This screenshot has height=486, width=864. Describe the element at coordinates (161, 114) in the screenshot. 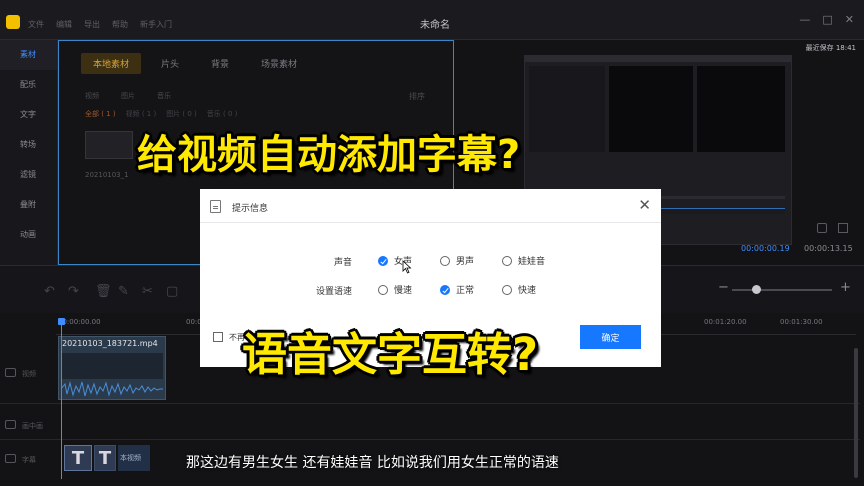

I see `media-filters: 全部 ( 1 ) 视频 ( 1 ) 图片 ( 0 ) 音乐 ( 0 )` at that location.